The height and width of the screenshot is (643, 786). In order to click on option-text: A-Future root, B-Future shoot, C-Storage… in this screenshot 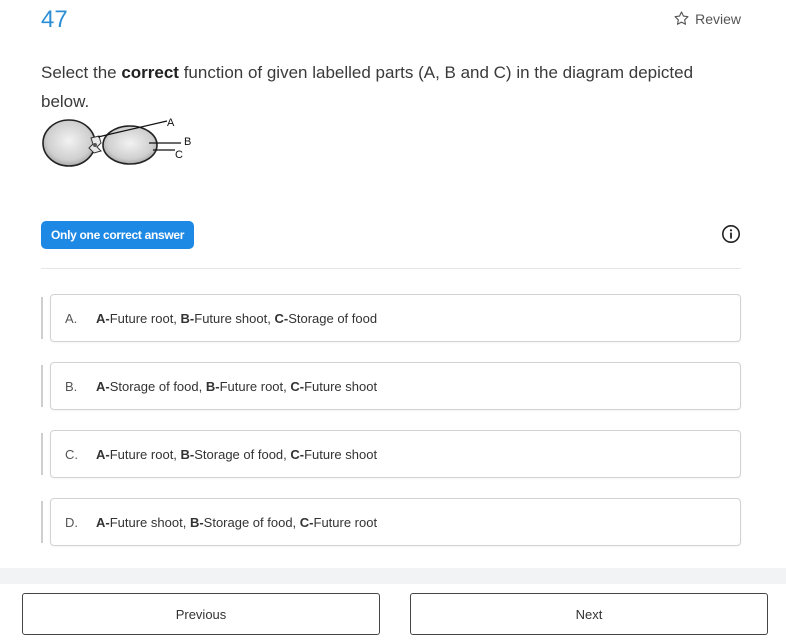, I will do `click(237, 318)`.